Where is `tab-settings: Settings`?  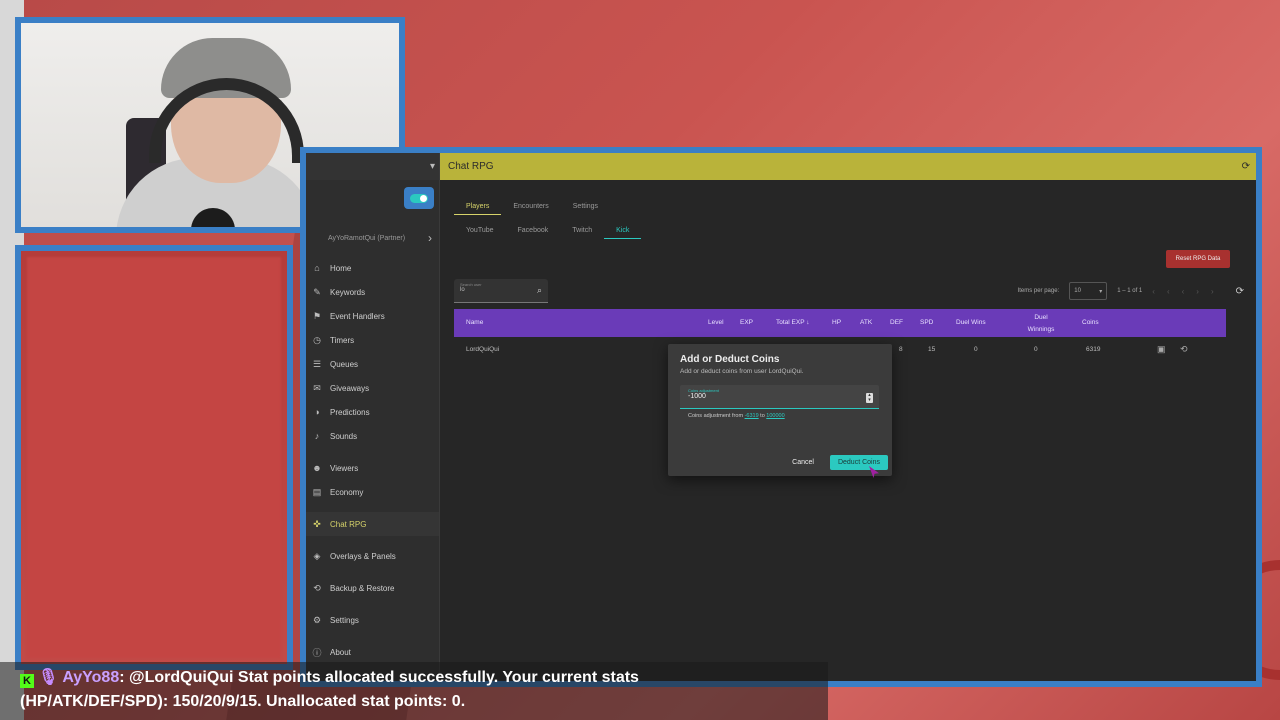
tab-settings: Settings is located at coordinates (585, 207).